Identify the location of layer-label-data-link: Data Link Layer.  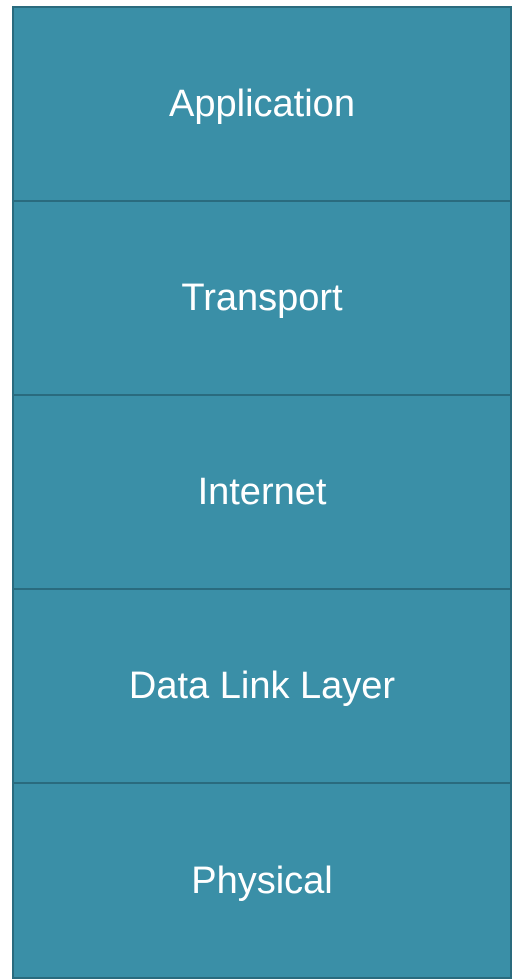
(262, 686).